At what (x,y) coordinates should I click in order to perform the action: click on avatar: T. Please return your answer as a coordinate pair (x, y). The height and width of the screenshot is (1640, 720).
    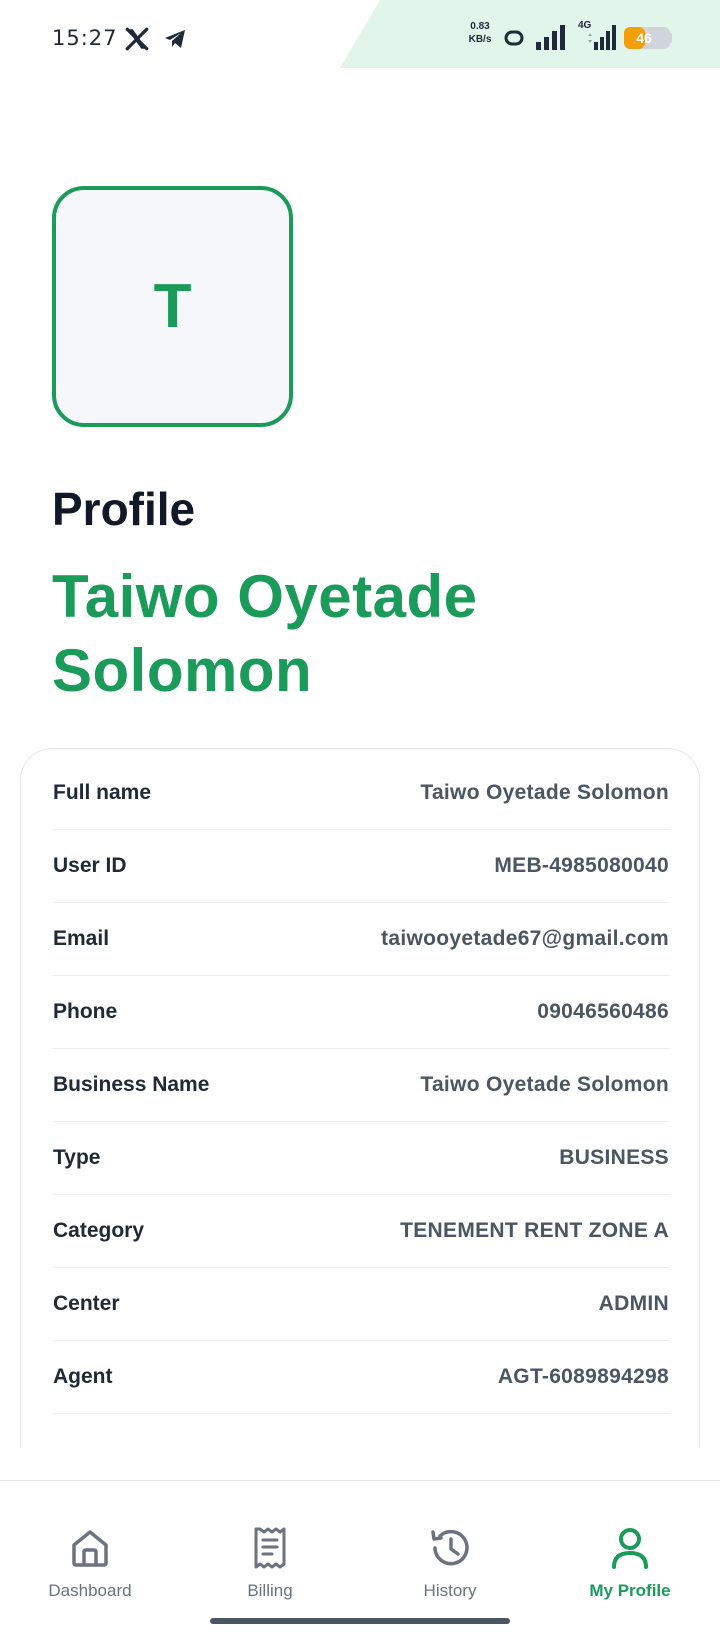
    Looking at the image, I should click on (172, 306).